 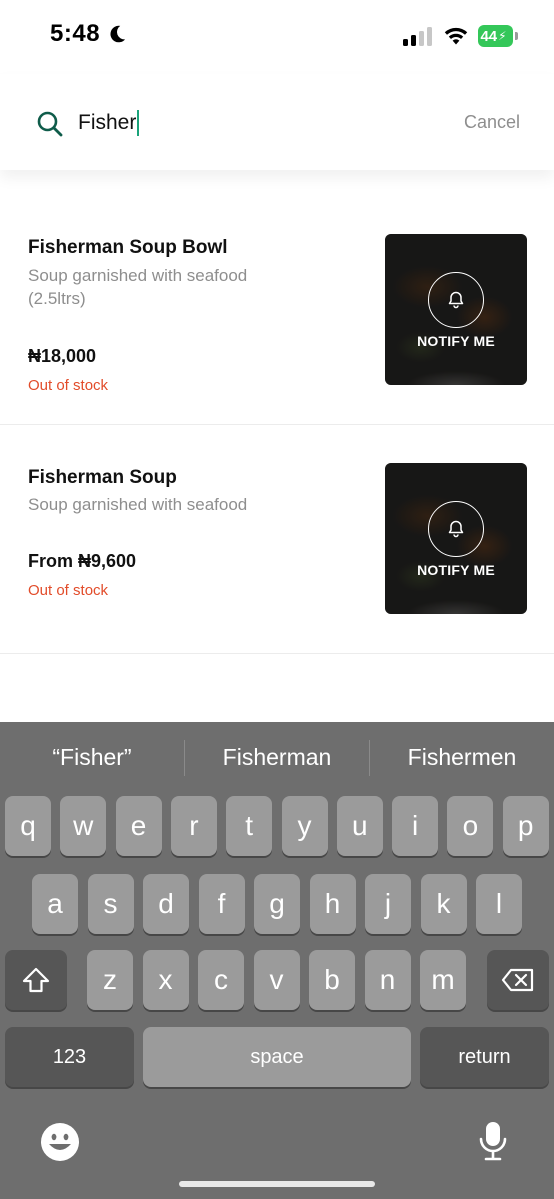 I want to click on key-s: s, so click(x=110, y=904).